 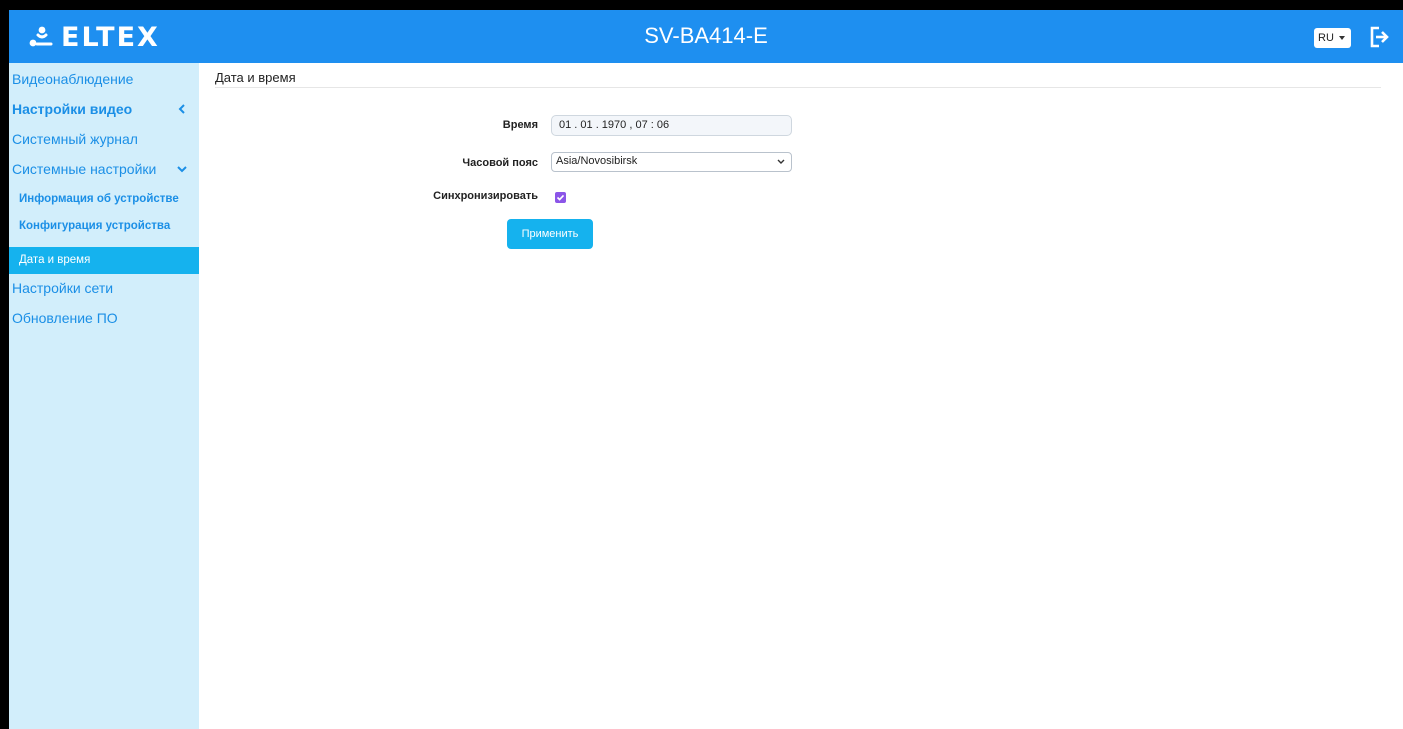 I want to click on sidebar-item-video-settings: Настройки видео, so click(x=104, y=109).